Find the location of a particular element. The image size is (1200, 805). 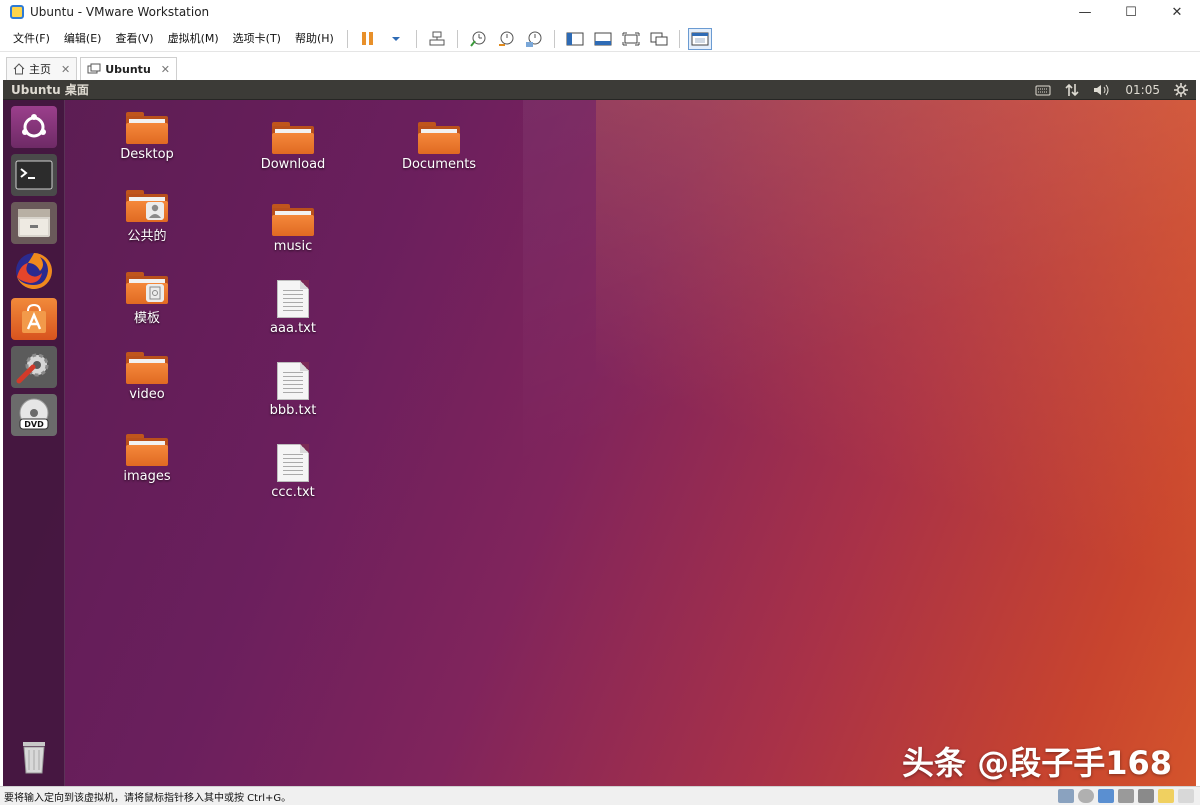

cd-rom-icon is located at coordinates (1086, 796).